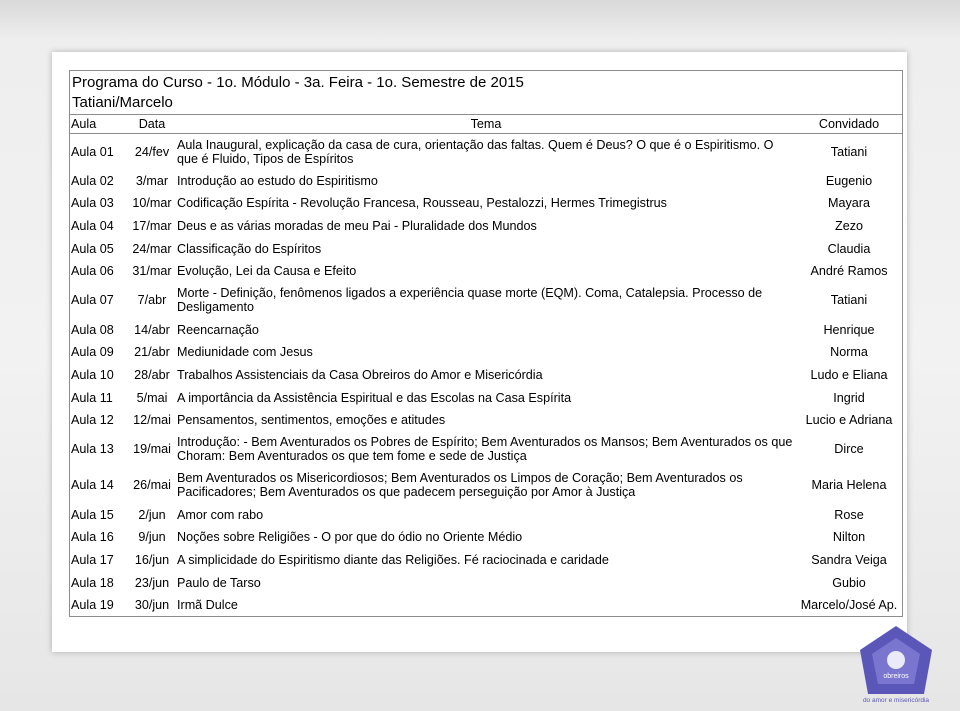  I want to click on obreiros-logo: obreiros do amor e misericórdia, so click(896, 665).